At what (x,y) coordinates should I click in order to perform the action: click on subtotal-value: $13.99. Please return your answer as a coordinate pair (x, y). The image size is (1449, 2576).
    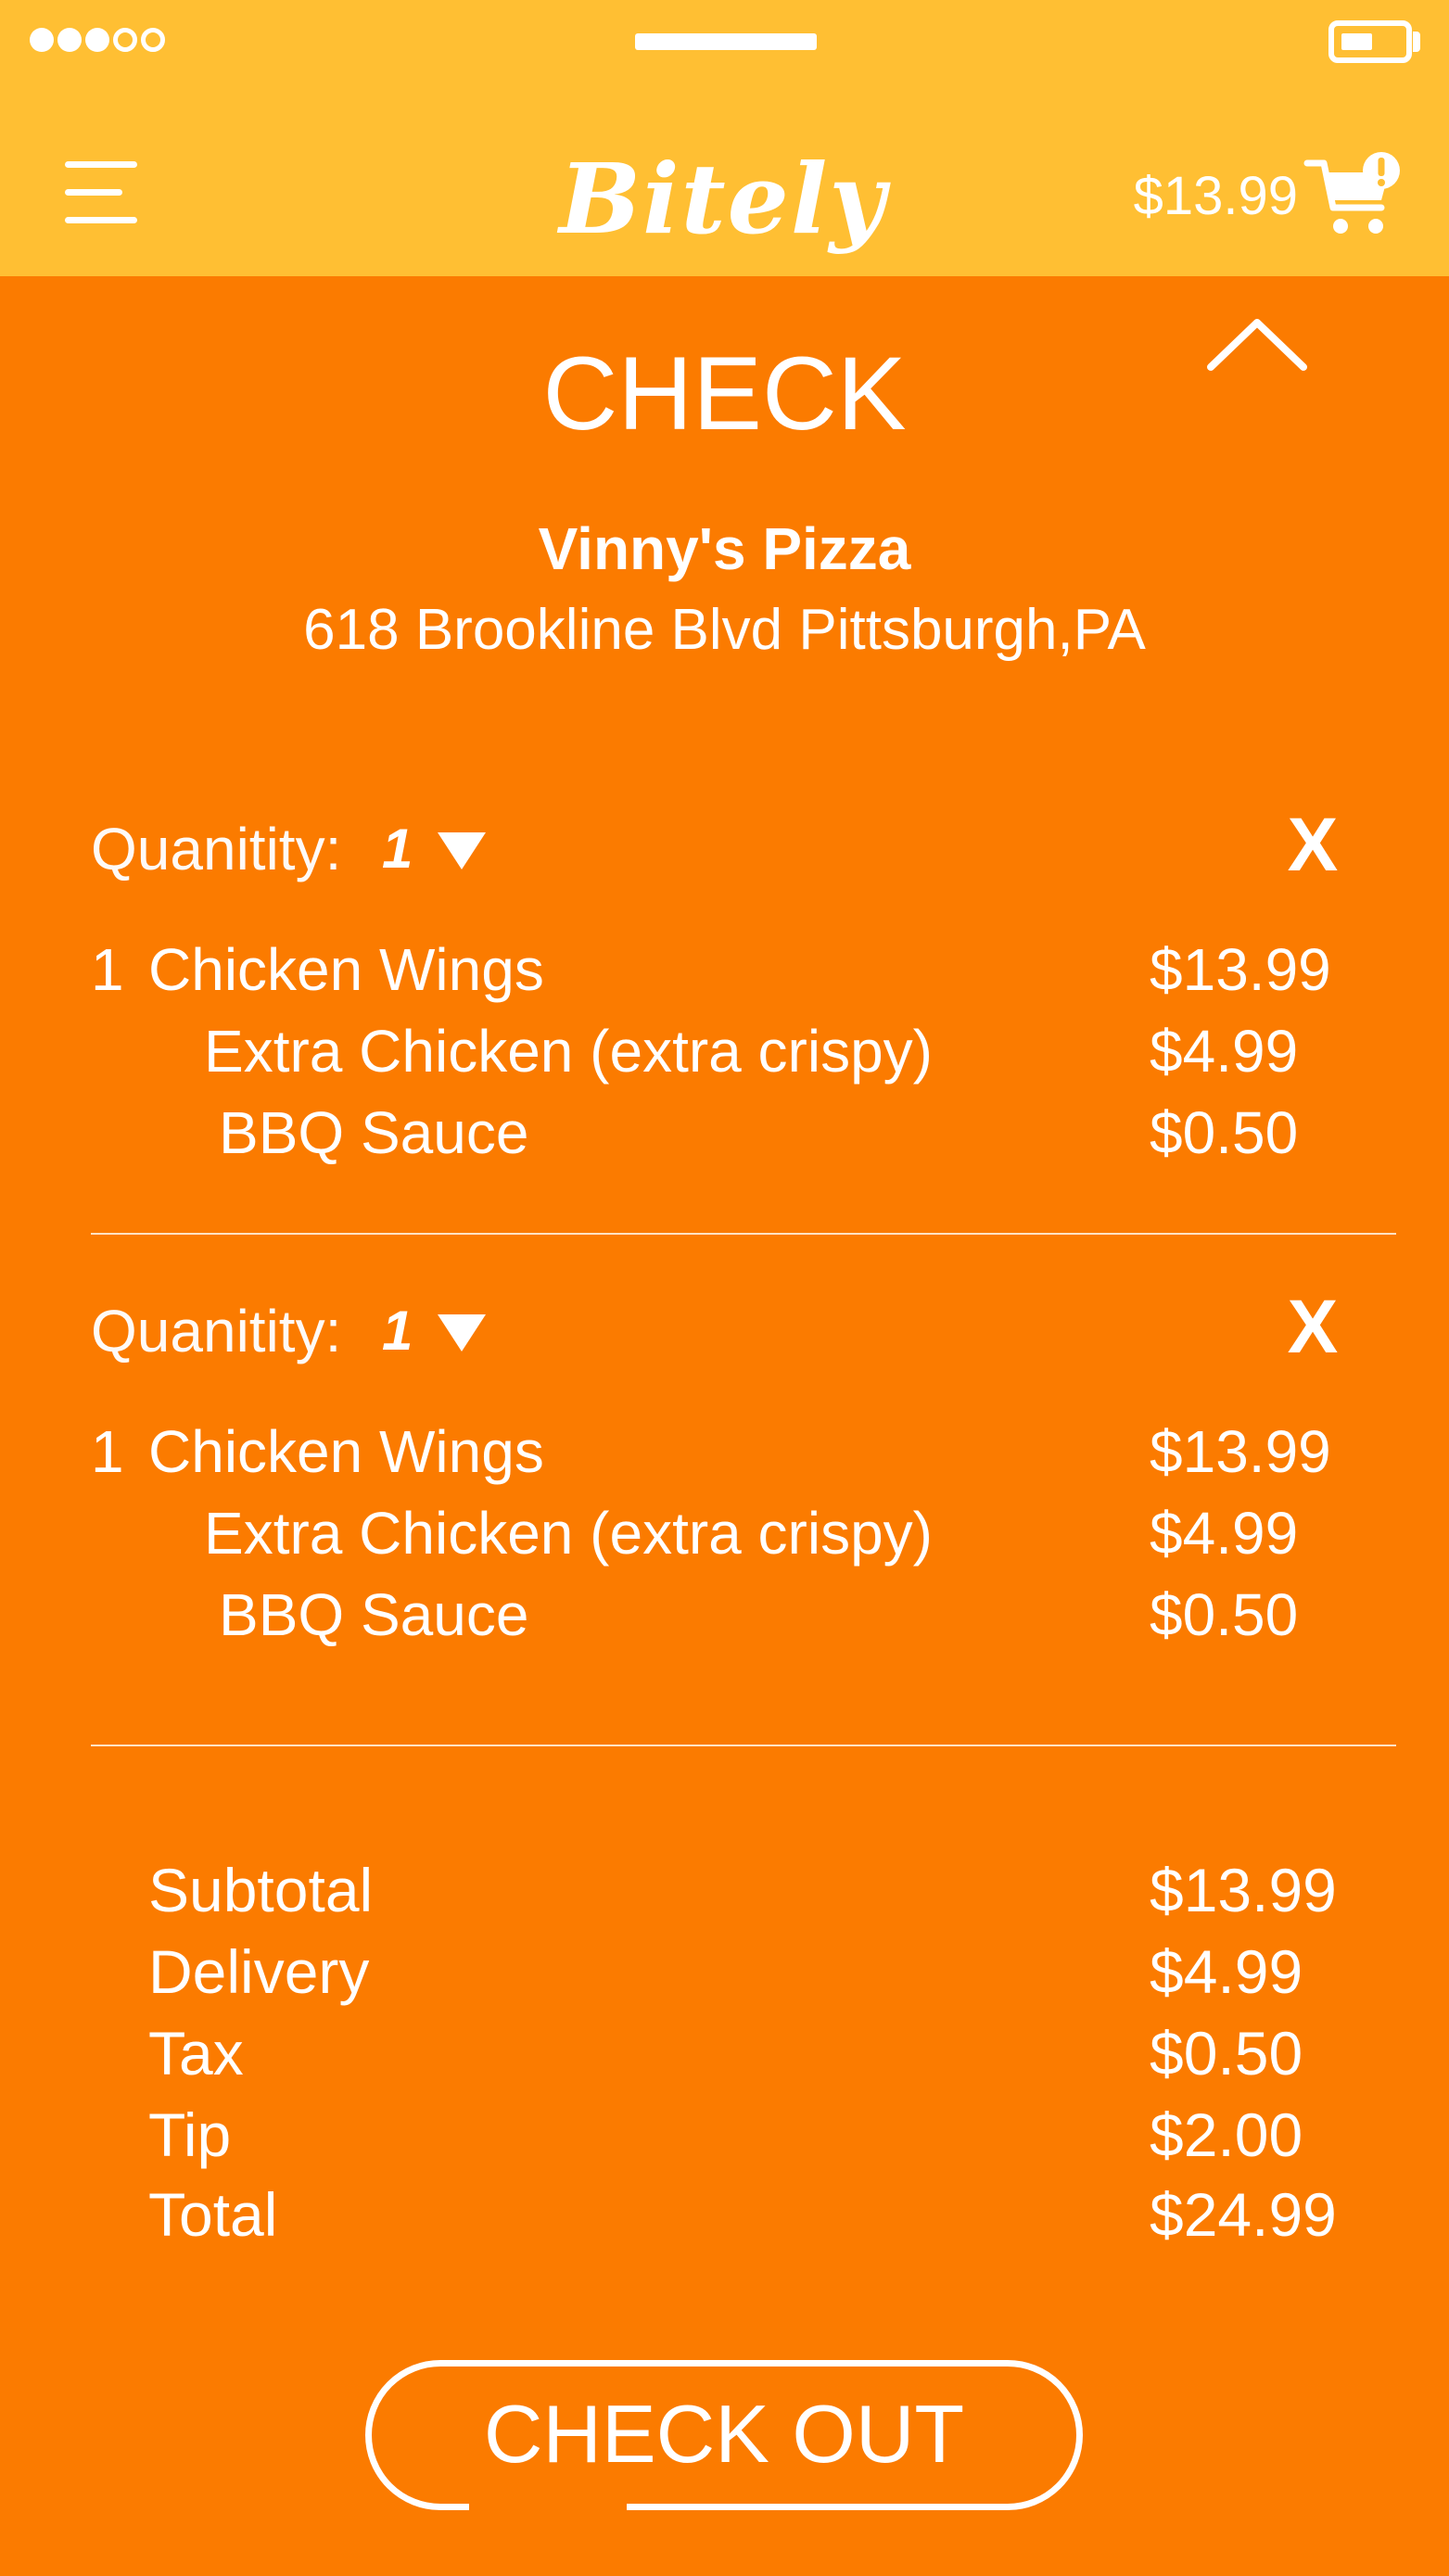
    Looking at the image, I should click on (1243, 1890).